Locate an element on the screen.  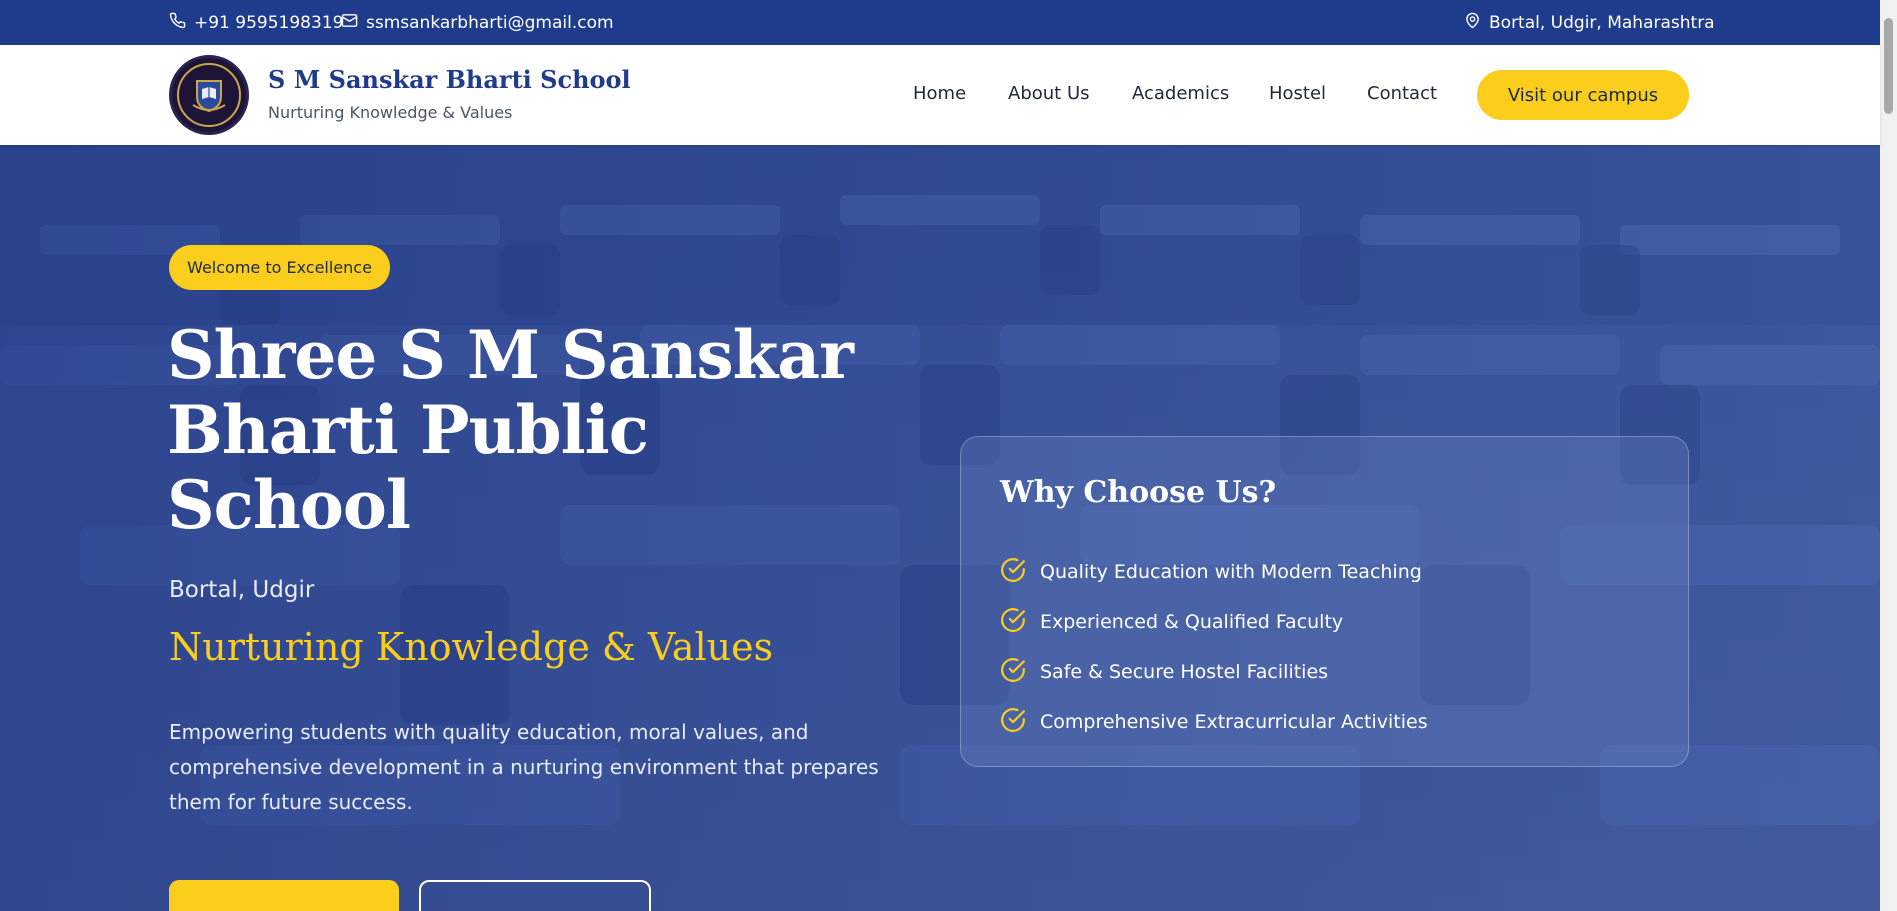
hero-motto: Nurturing Knowledge & Values is located at coordinates (471, 647).